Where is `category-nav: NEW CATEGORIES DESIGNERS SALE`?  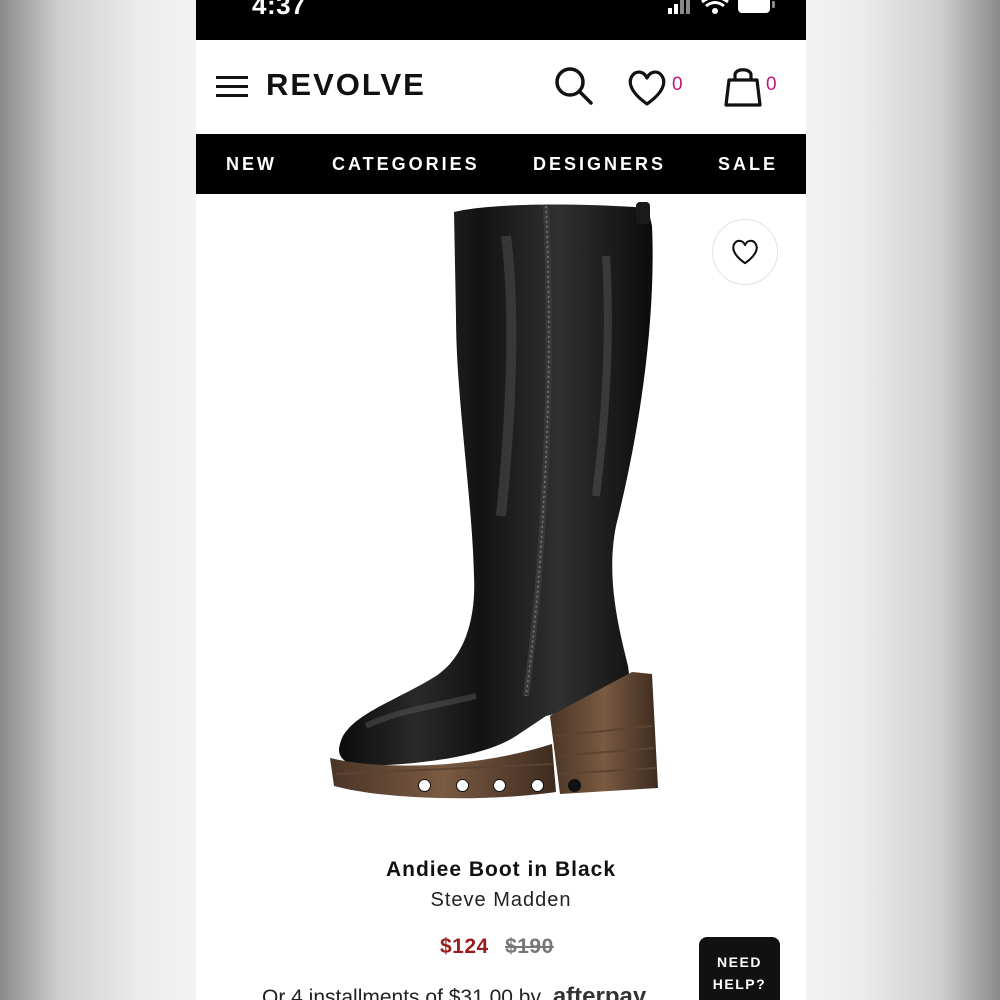
category-nav: NEW CATEGORIES DESIGNERS SALE is located at coordinates (501, 164).